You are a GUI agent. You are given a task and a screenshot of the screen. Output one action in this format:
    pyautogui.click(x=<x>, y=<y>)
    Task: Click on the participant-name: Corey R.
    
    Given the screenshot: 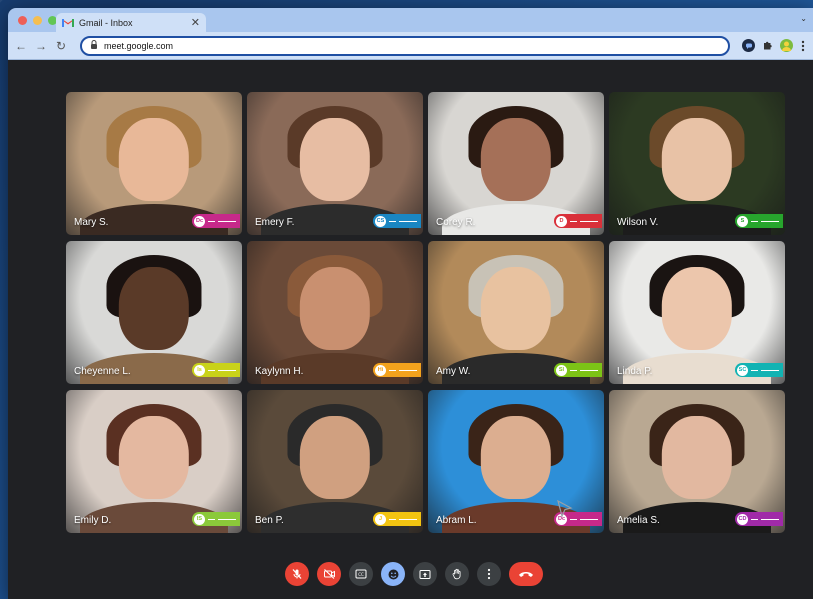 What is the action you would take?
    pyautogui.click(x=456, y=222)
    